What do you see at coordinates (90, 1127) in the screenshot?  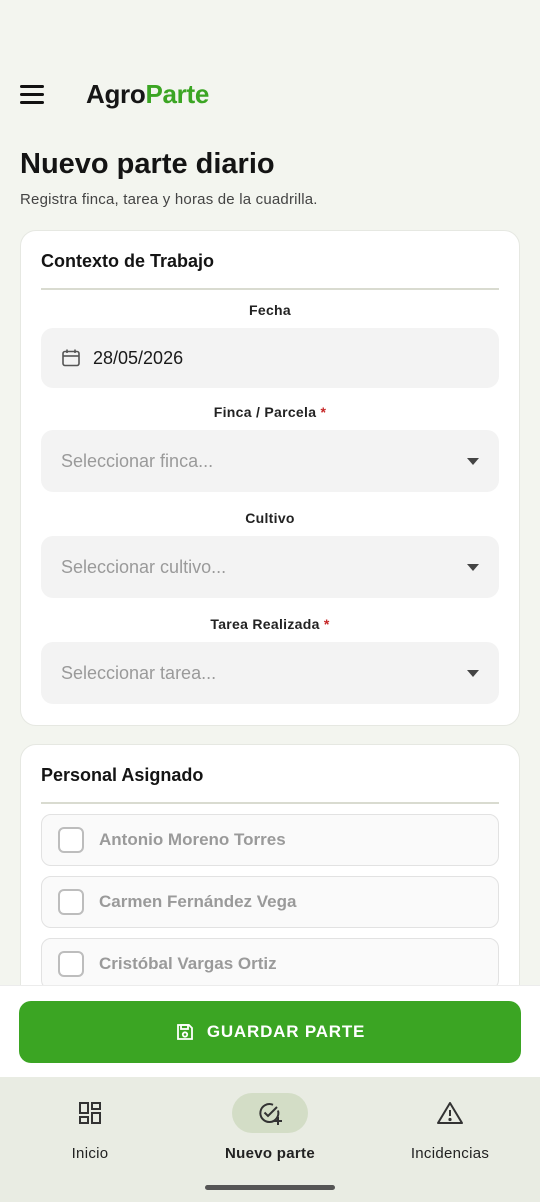 I see `nav-item-inicio: Inicio` at bounding box center [90, 1127].